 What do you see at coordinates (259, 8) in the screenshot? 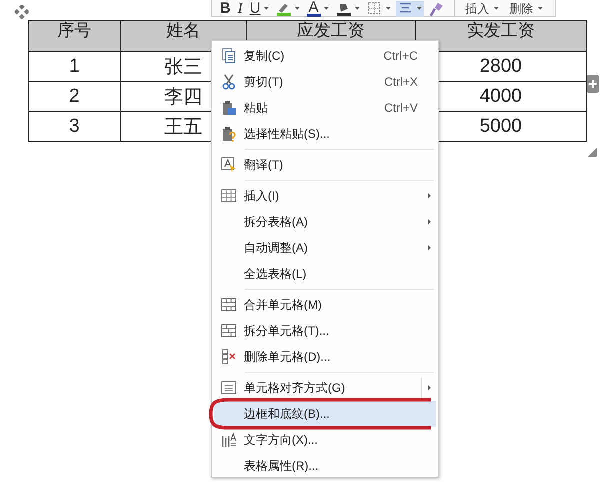
I see `underline-tool: U` at bounding box center [259, 8].